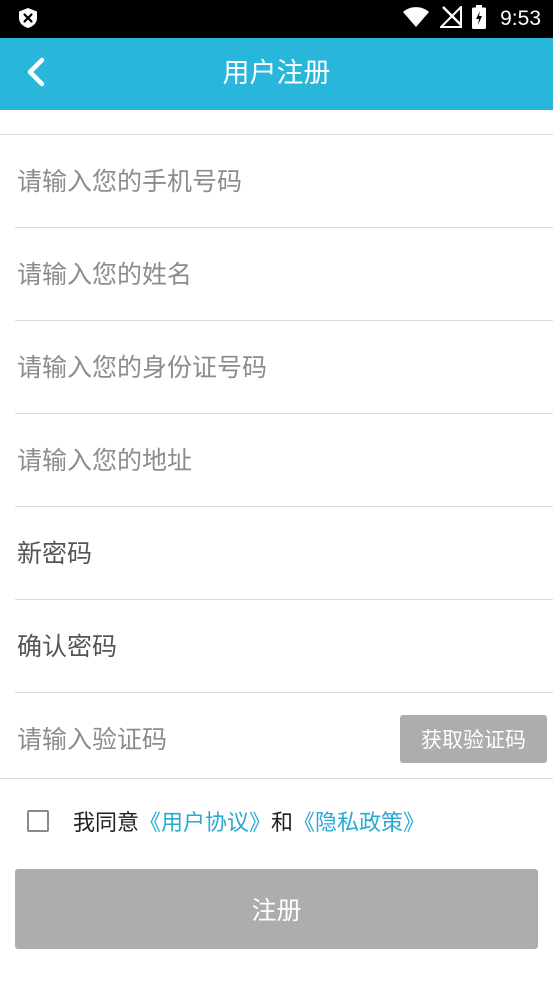 The image size is (553, 983). Describe the element at coordinates (276, 19) in the screenshot. I see `status-bar: 9:53` at that location.